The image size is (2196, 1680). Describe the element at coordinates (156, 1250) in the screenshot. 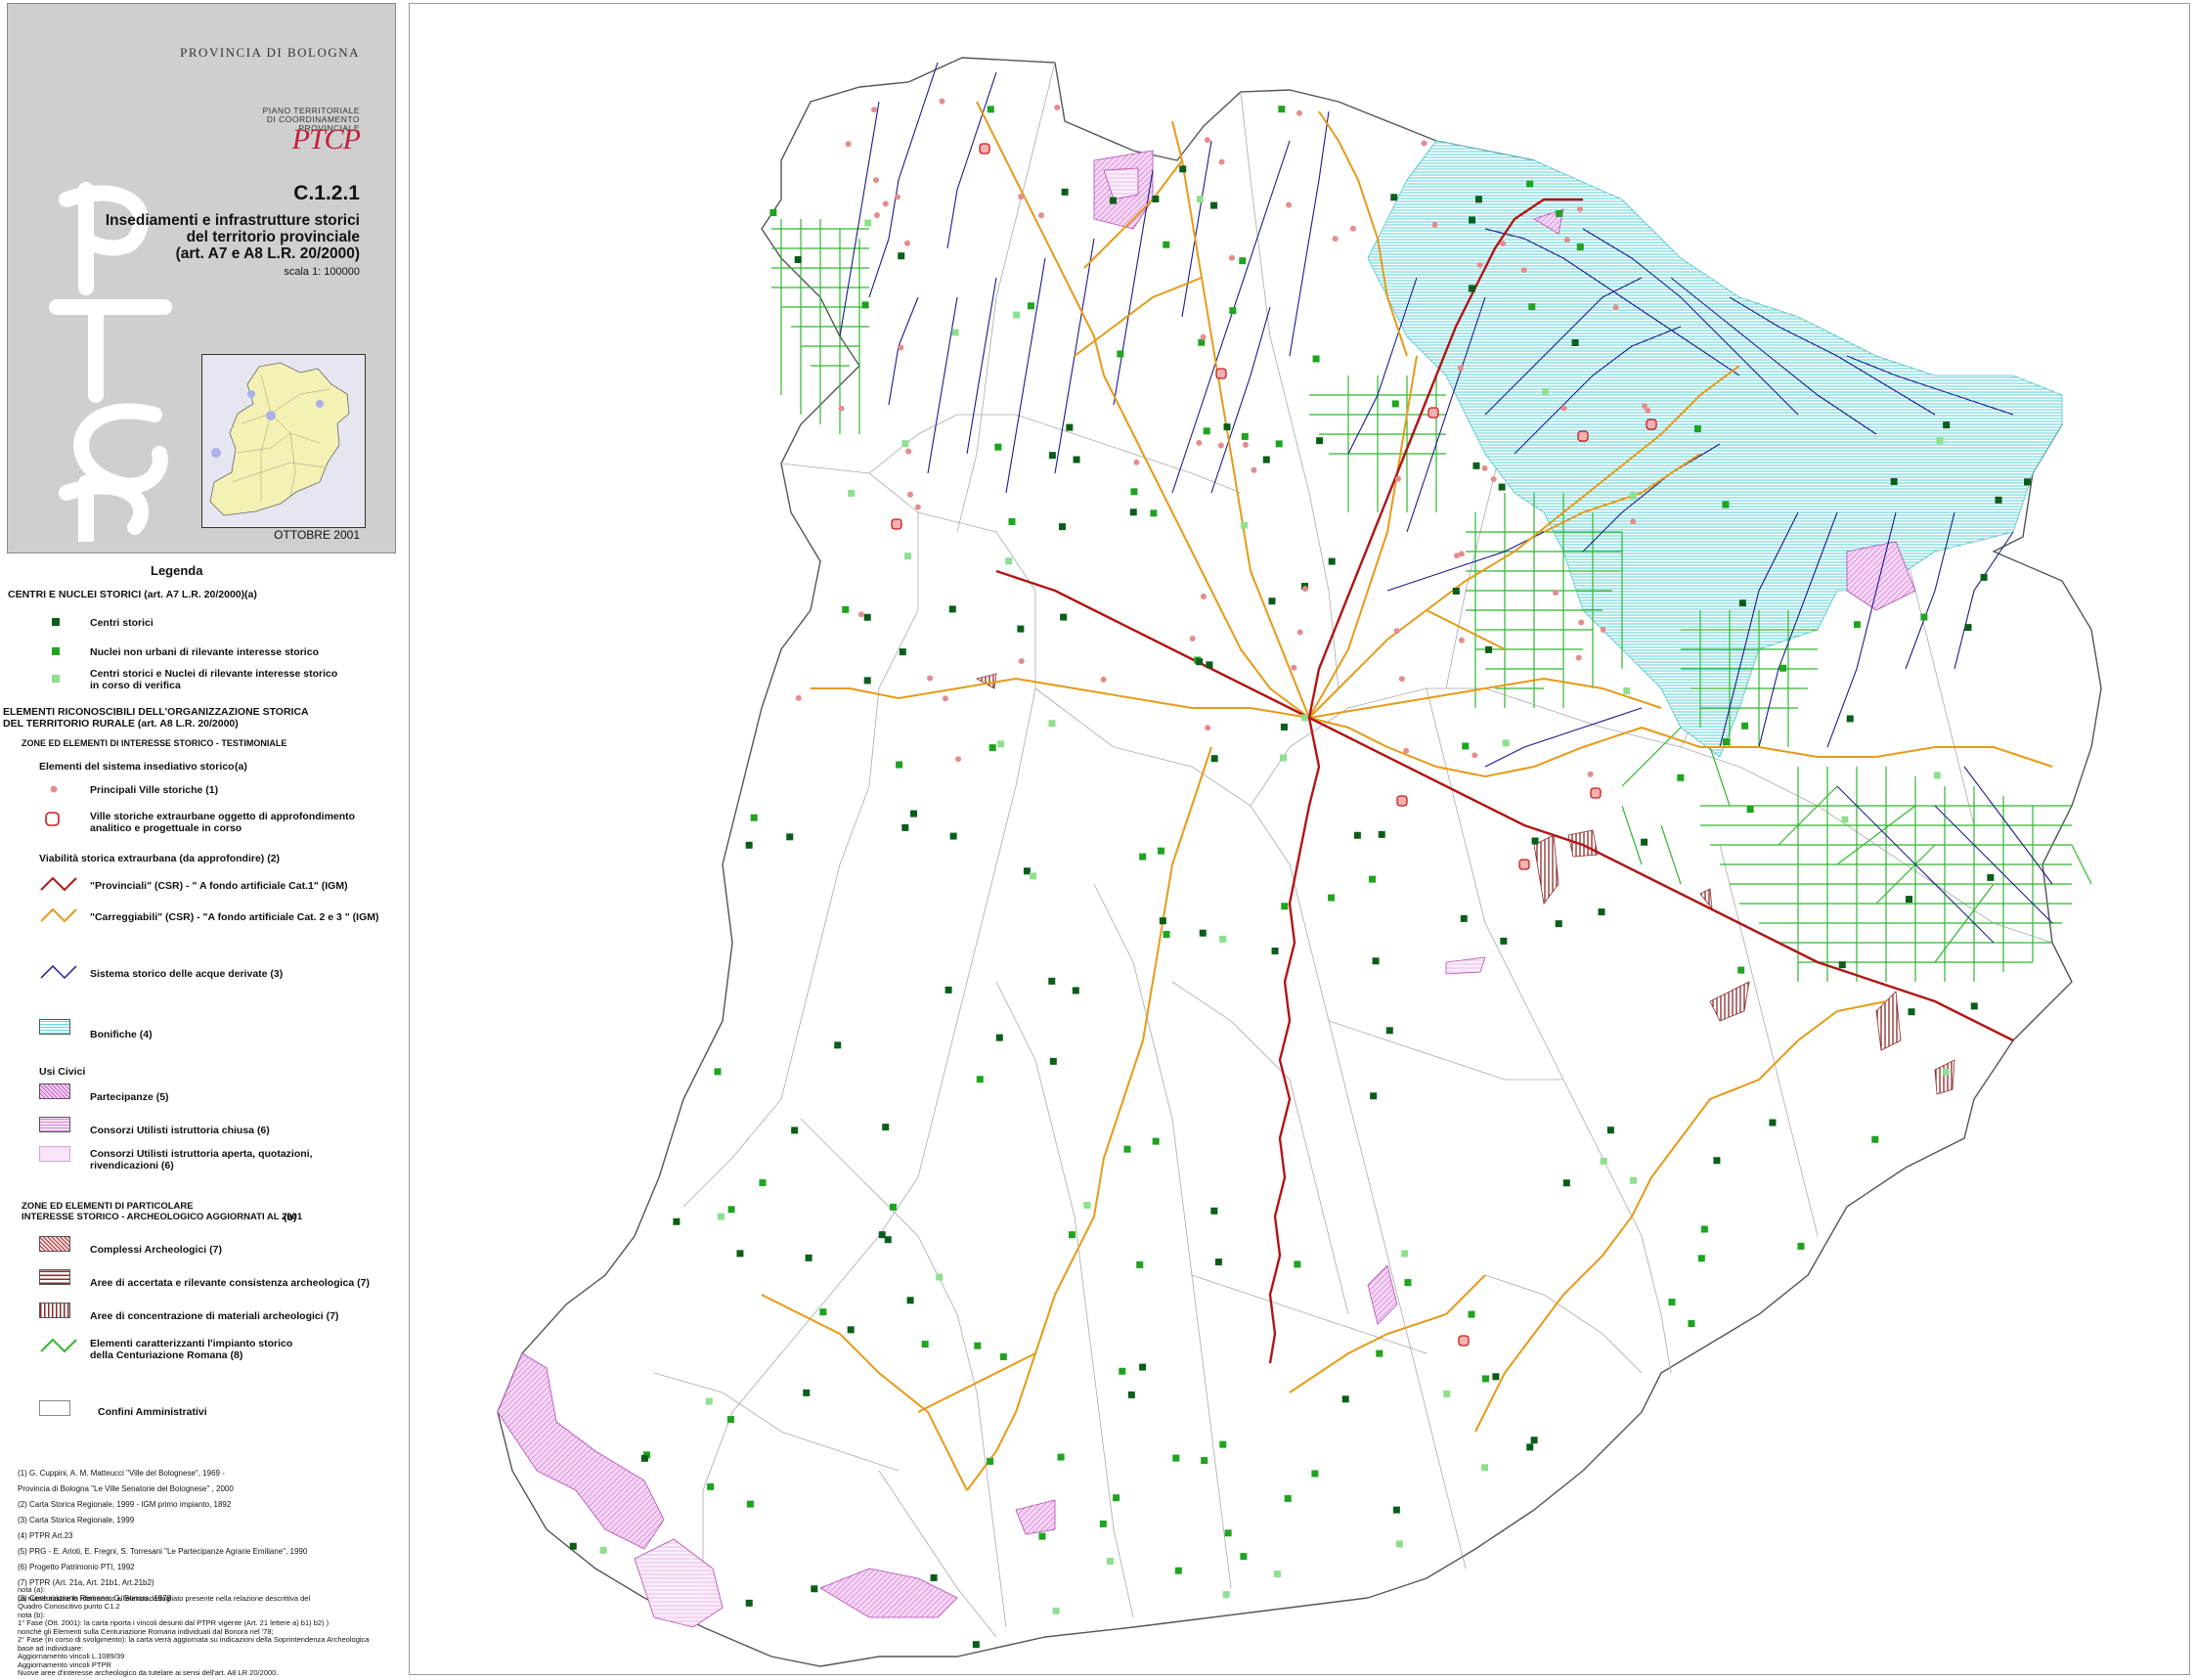

I see `legend-complessi: Complessi Archeologici (7)` at that location.